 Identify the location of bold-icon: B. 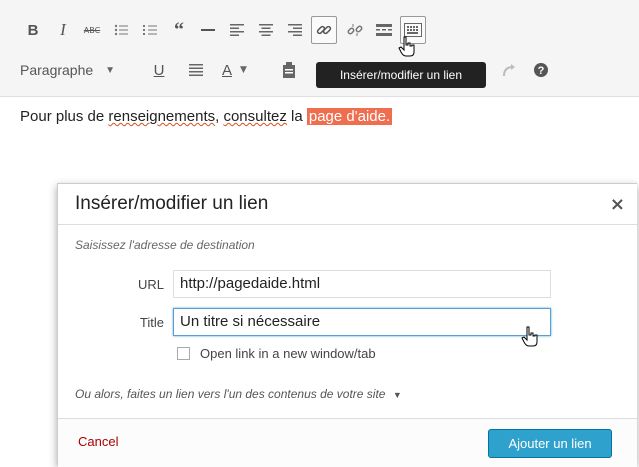
(33, 30).